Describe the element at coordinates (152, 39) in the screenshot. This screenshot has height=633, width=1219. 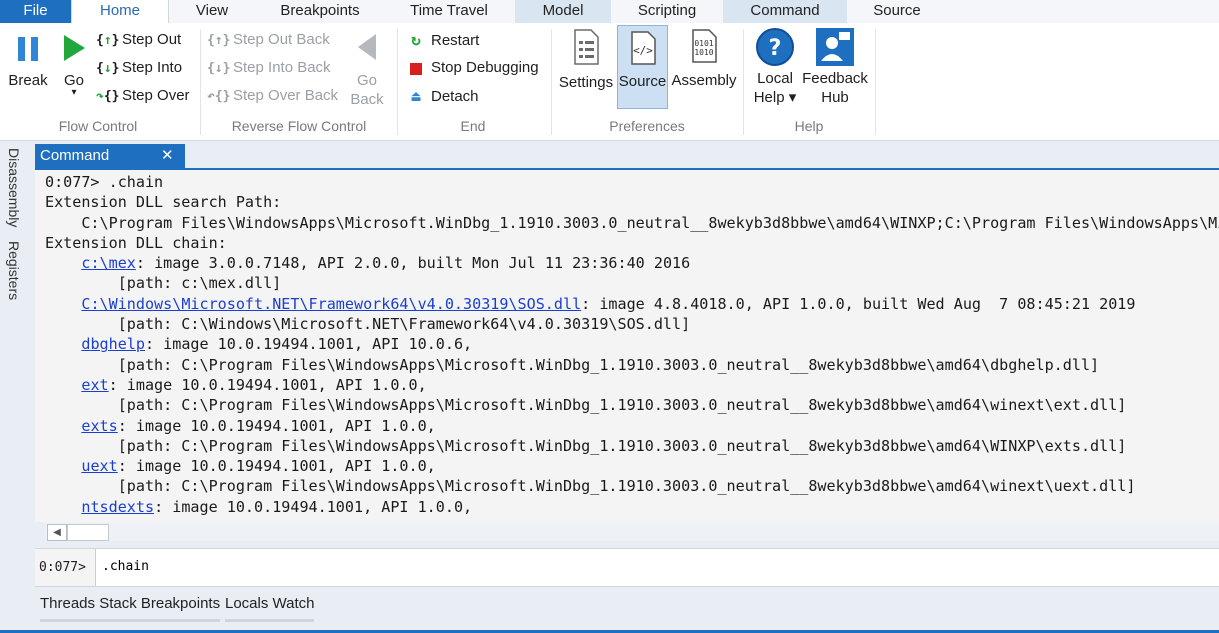
I see `step-out-label: Step Out` at that location.